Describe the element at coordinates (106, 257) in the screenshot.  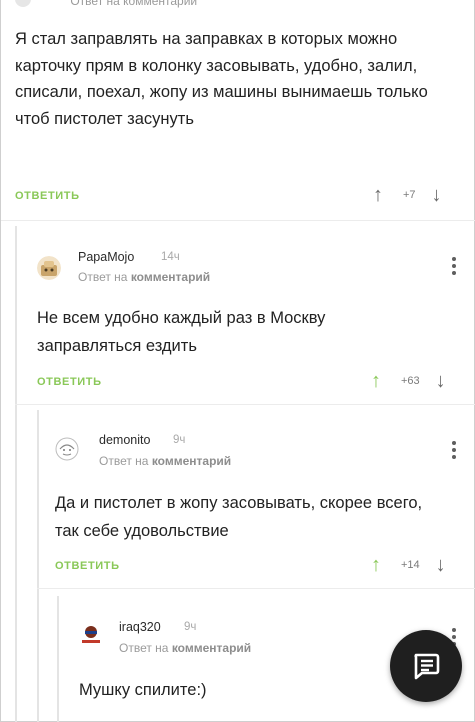
I see `author-name: PapaMojo` at that location.